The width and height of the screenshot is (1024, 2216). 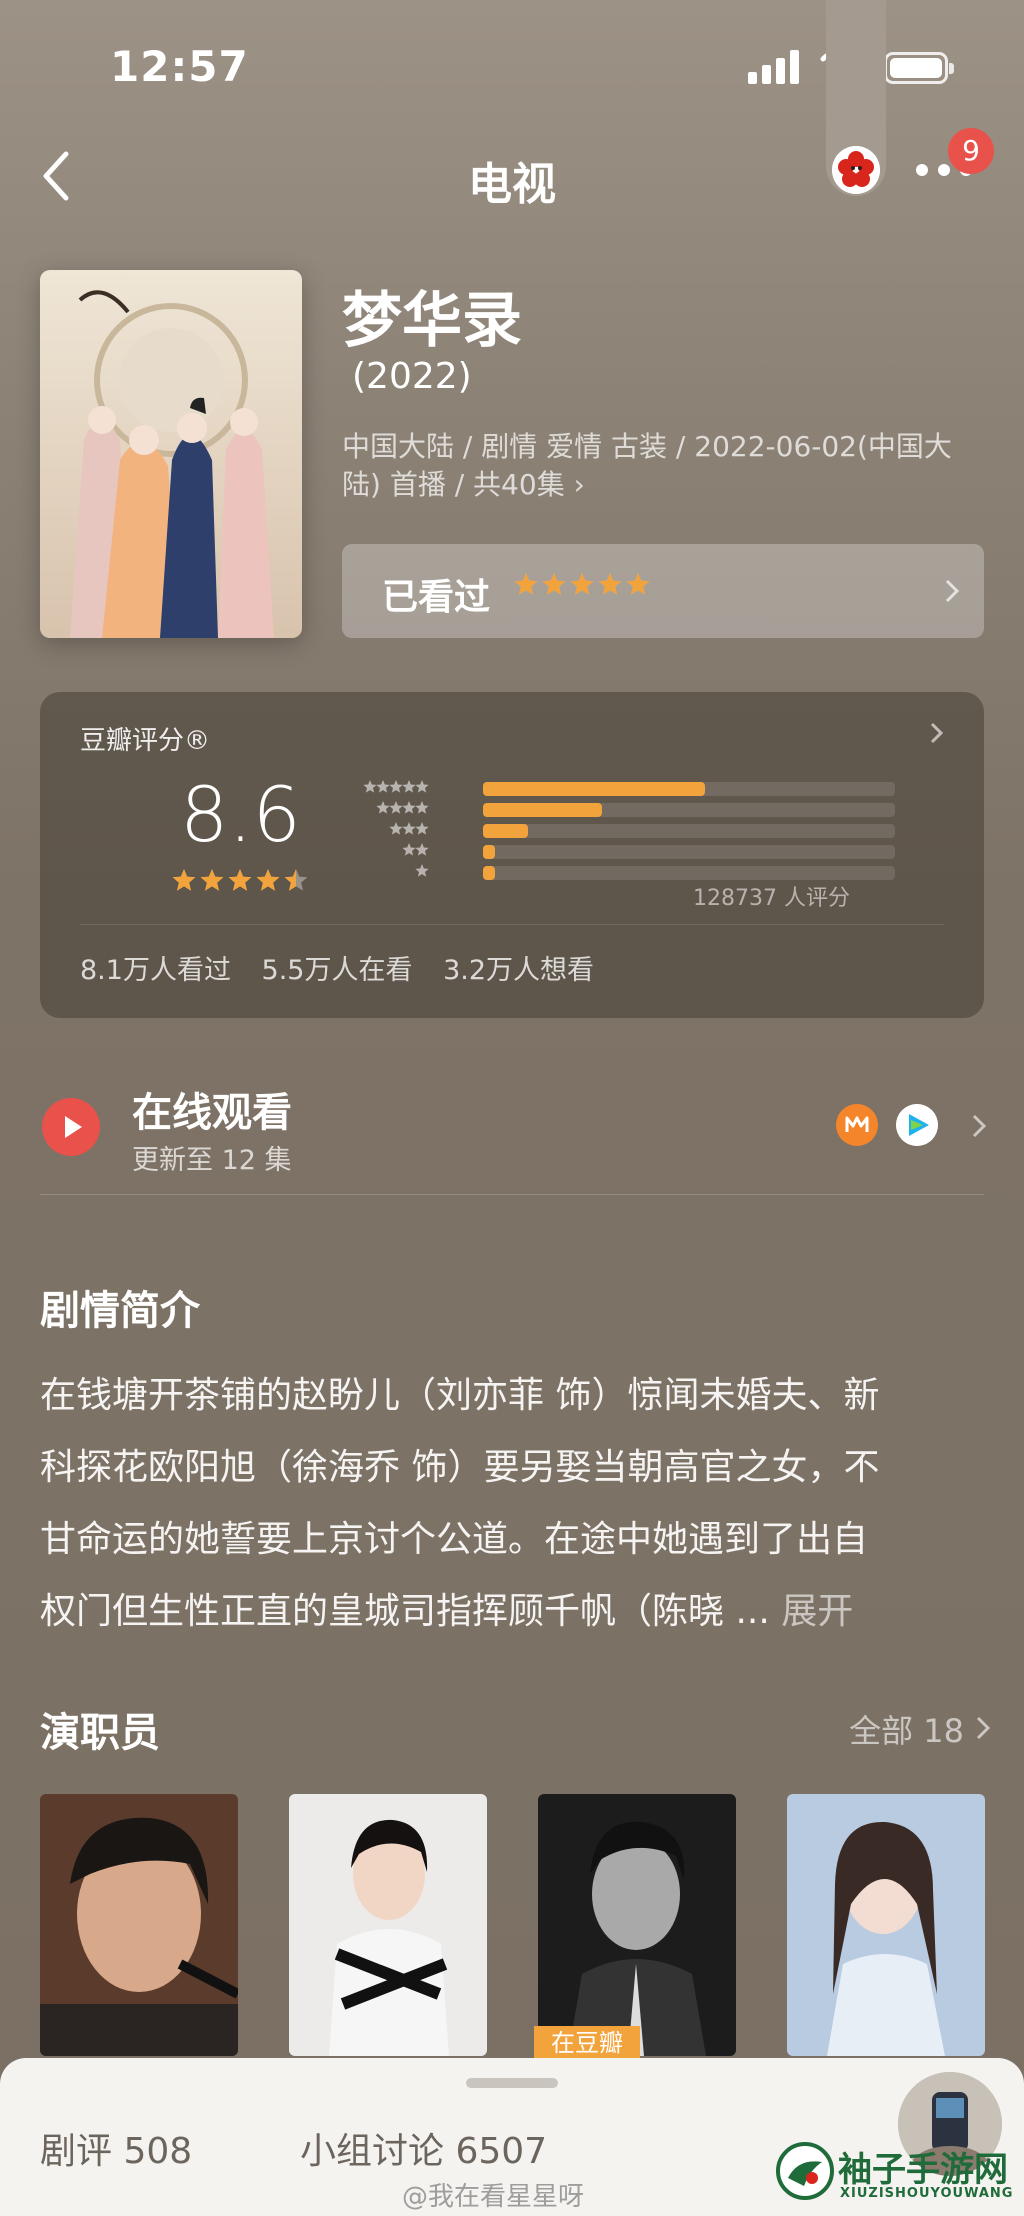 I want to click on play-icon, so click(x=71, y=1127).